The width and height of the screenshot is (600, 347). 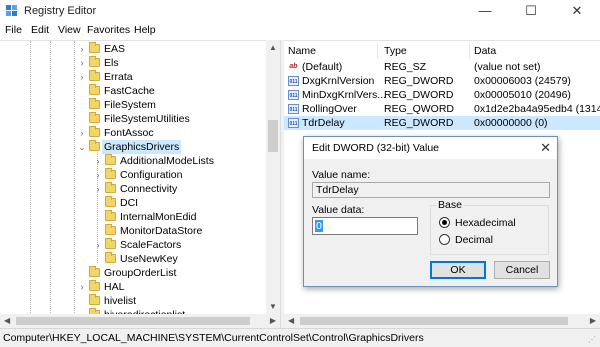 What do you see at coordinates (149, 259) in the screenshot?
I see `tree-item-label: UseNewKey` at bounding box center [149, 259].